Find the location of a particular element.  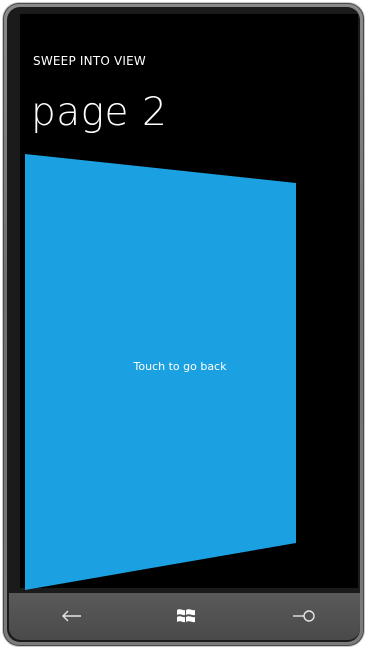

back-button is located at coordinates (72, 616).